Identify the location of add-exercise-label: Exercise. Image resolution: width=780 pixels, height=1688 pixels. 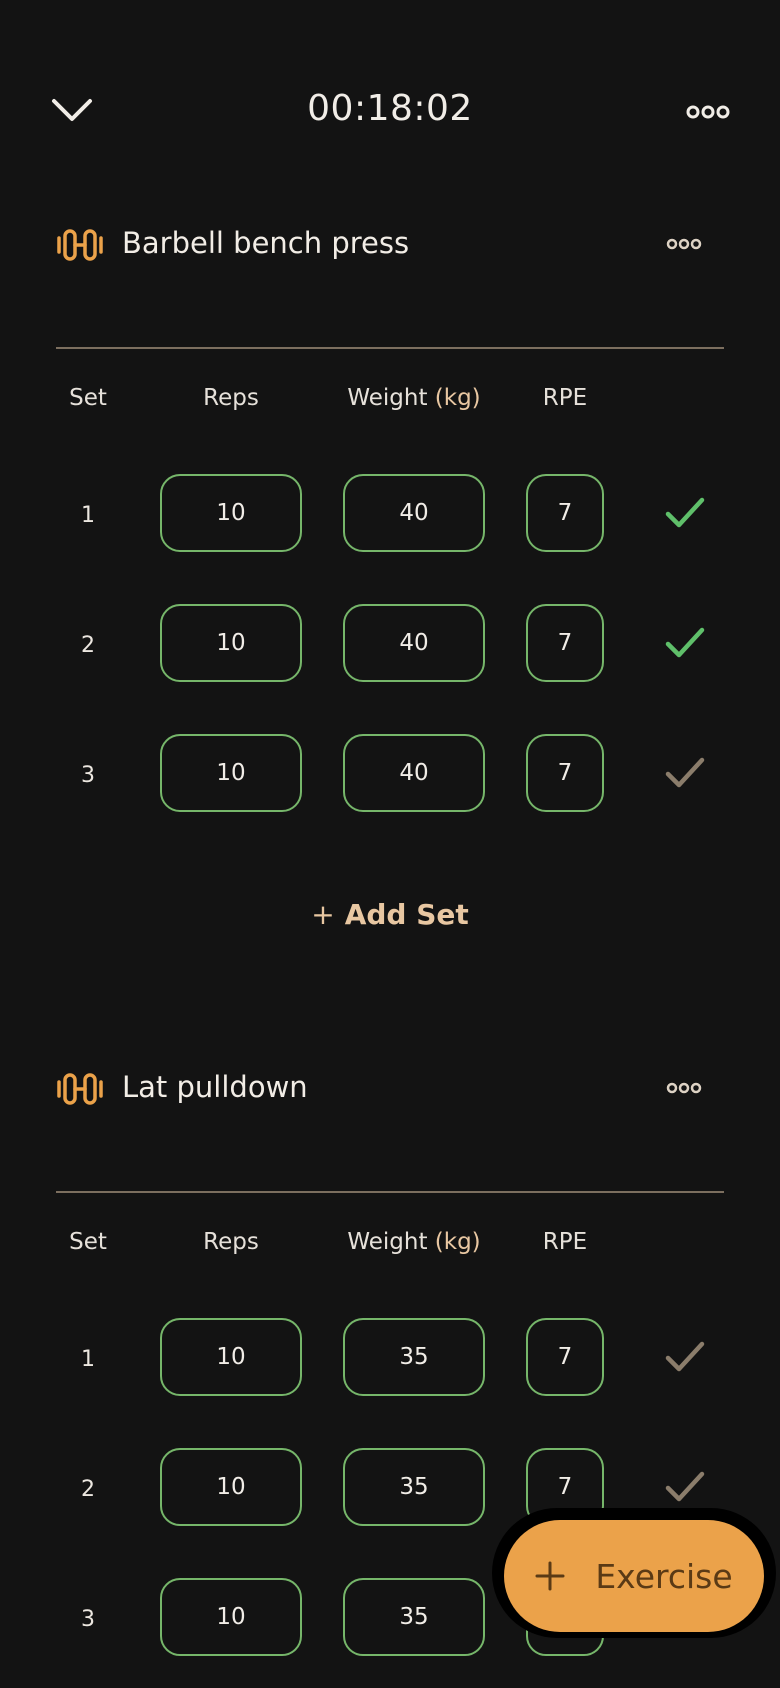
(664, 1576).